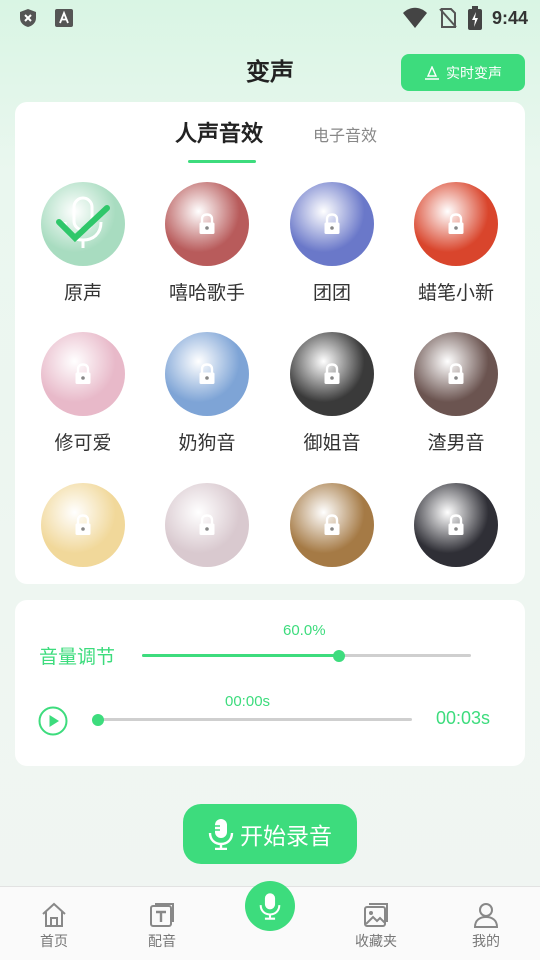 This screenshot has width=540, height=960. Describe the element at coordinates (82, 293) in the screenshot. I see `voice-label: 原声` at that location.